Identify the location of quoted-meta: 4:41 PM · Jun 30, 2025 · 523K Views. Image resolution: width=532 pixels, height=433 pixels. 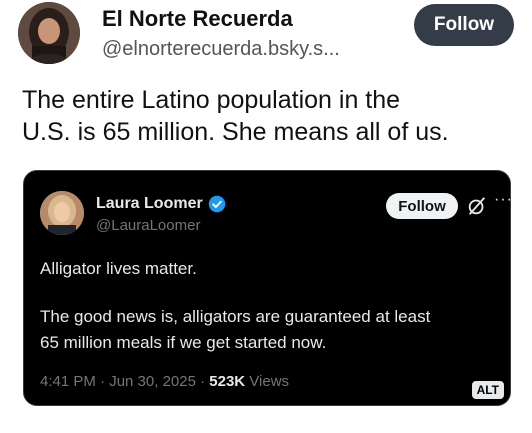
(164, 381).